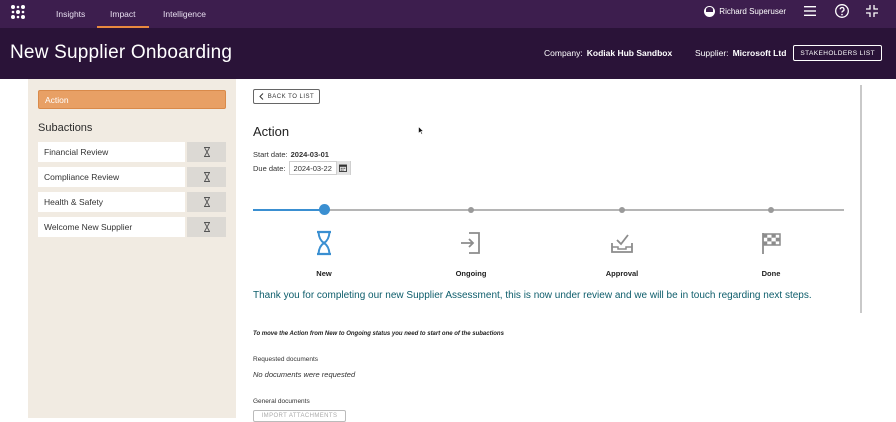 This screenshot has height=422, width=896. I want to click on due-date-label: Due date:, so click(269, 168).